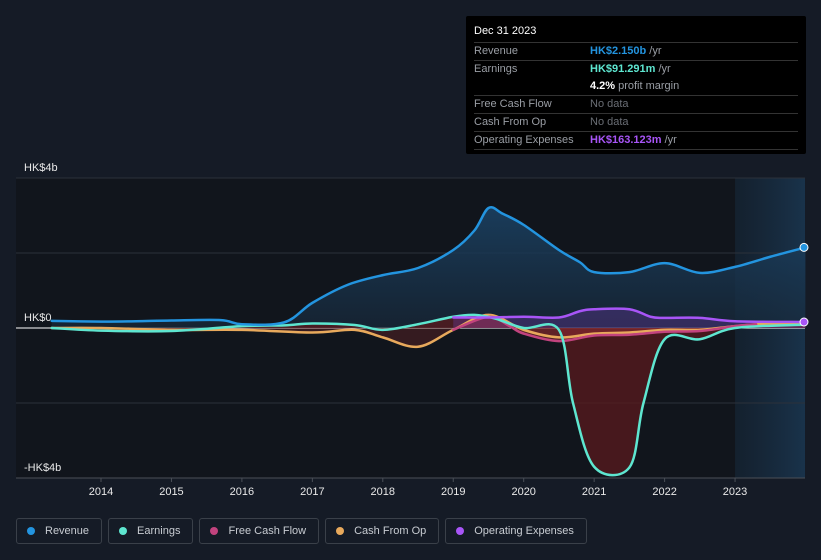 The width and height of the screenshot is (821, 560). Describe the element at coordinates (513, 104) in the screenshot. I see `tooltip-label: Free Cash Flow` at that location.